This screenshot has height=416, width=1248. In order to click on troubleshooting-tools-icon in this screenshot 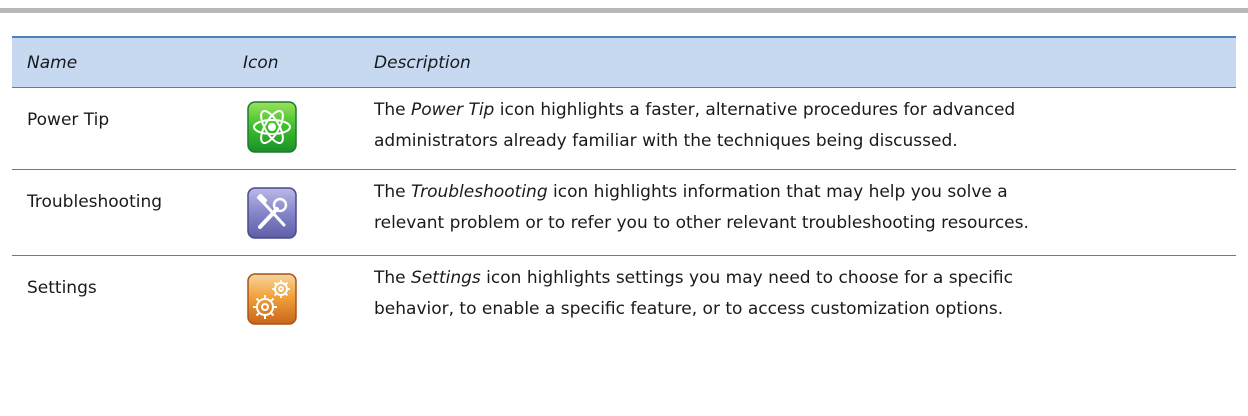, I will do `click(272, 213)`.